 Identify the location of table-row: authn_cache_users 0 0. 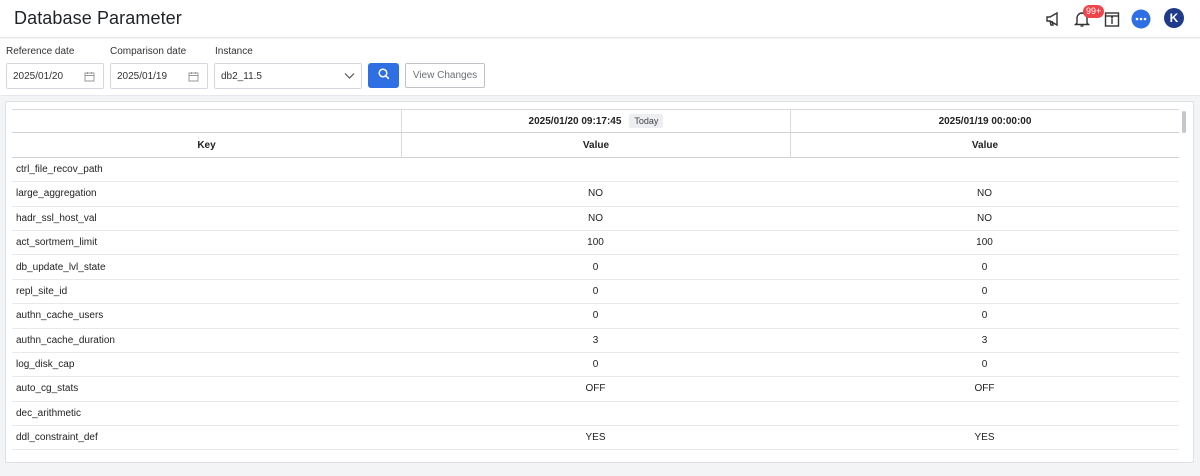
(595, 316).